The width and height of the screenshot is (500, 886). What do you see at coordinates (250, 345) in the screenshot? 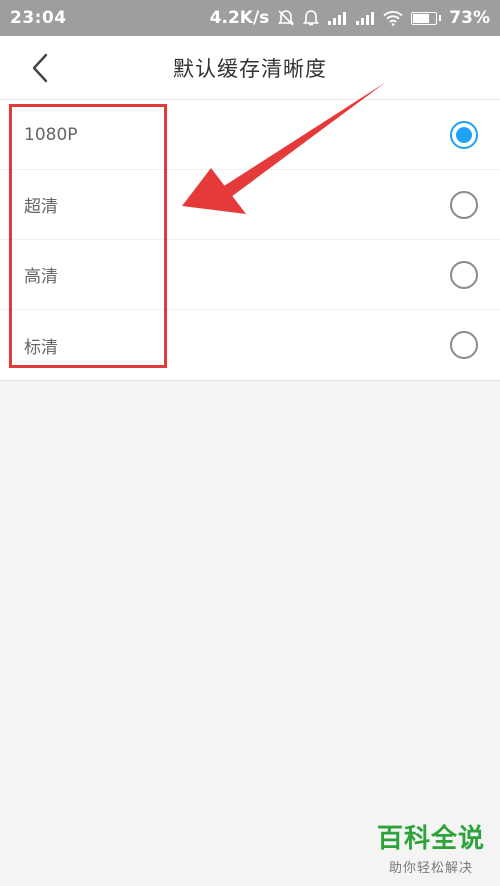
I see `option-row-sd: 标清` at bounding box center [250, 345].